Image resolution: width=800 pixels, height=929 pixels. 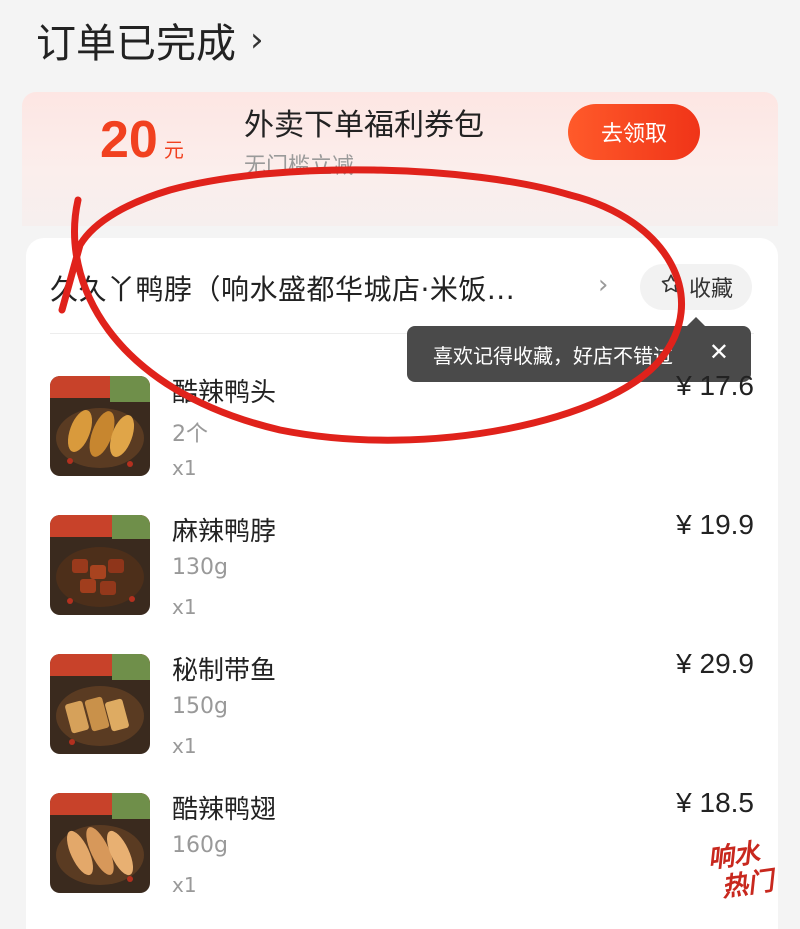 I want to click on list-item: 酷辣鸭翅 160g x1 ¥ 18.5, so click(x=402, y=850).